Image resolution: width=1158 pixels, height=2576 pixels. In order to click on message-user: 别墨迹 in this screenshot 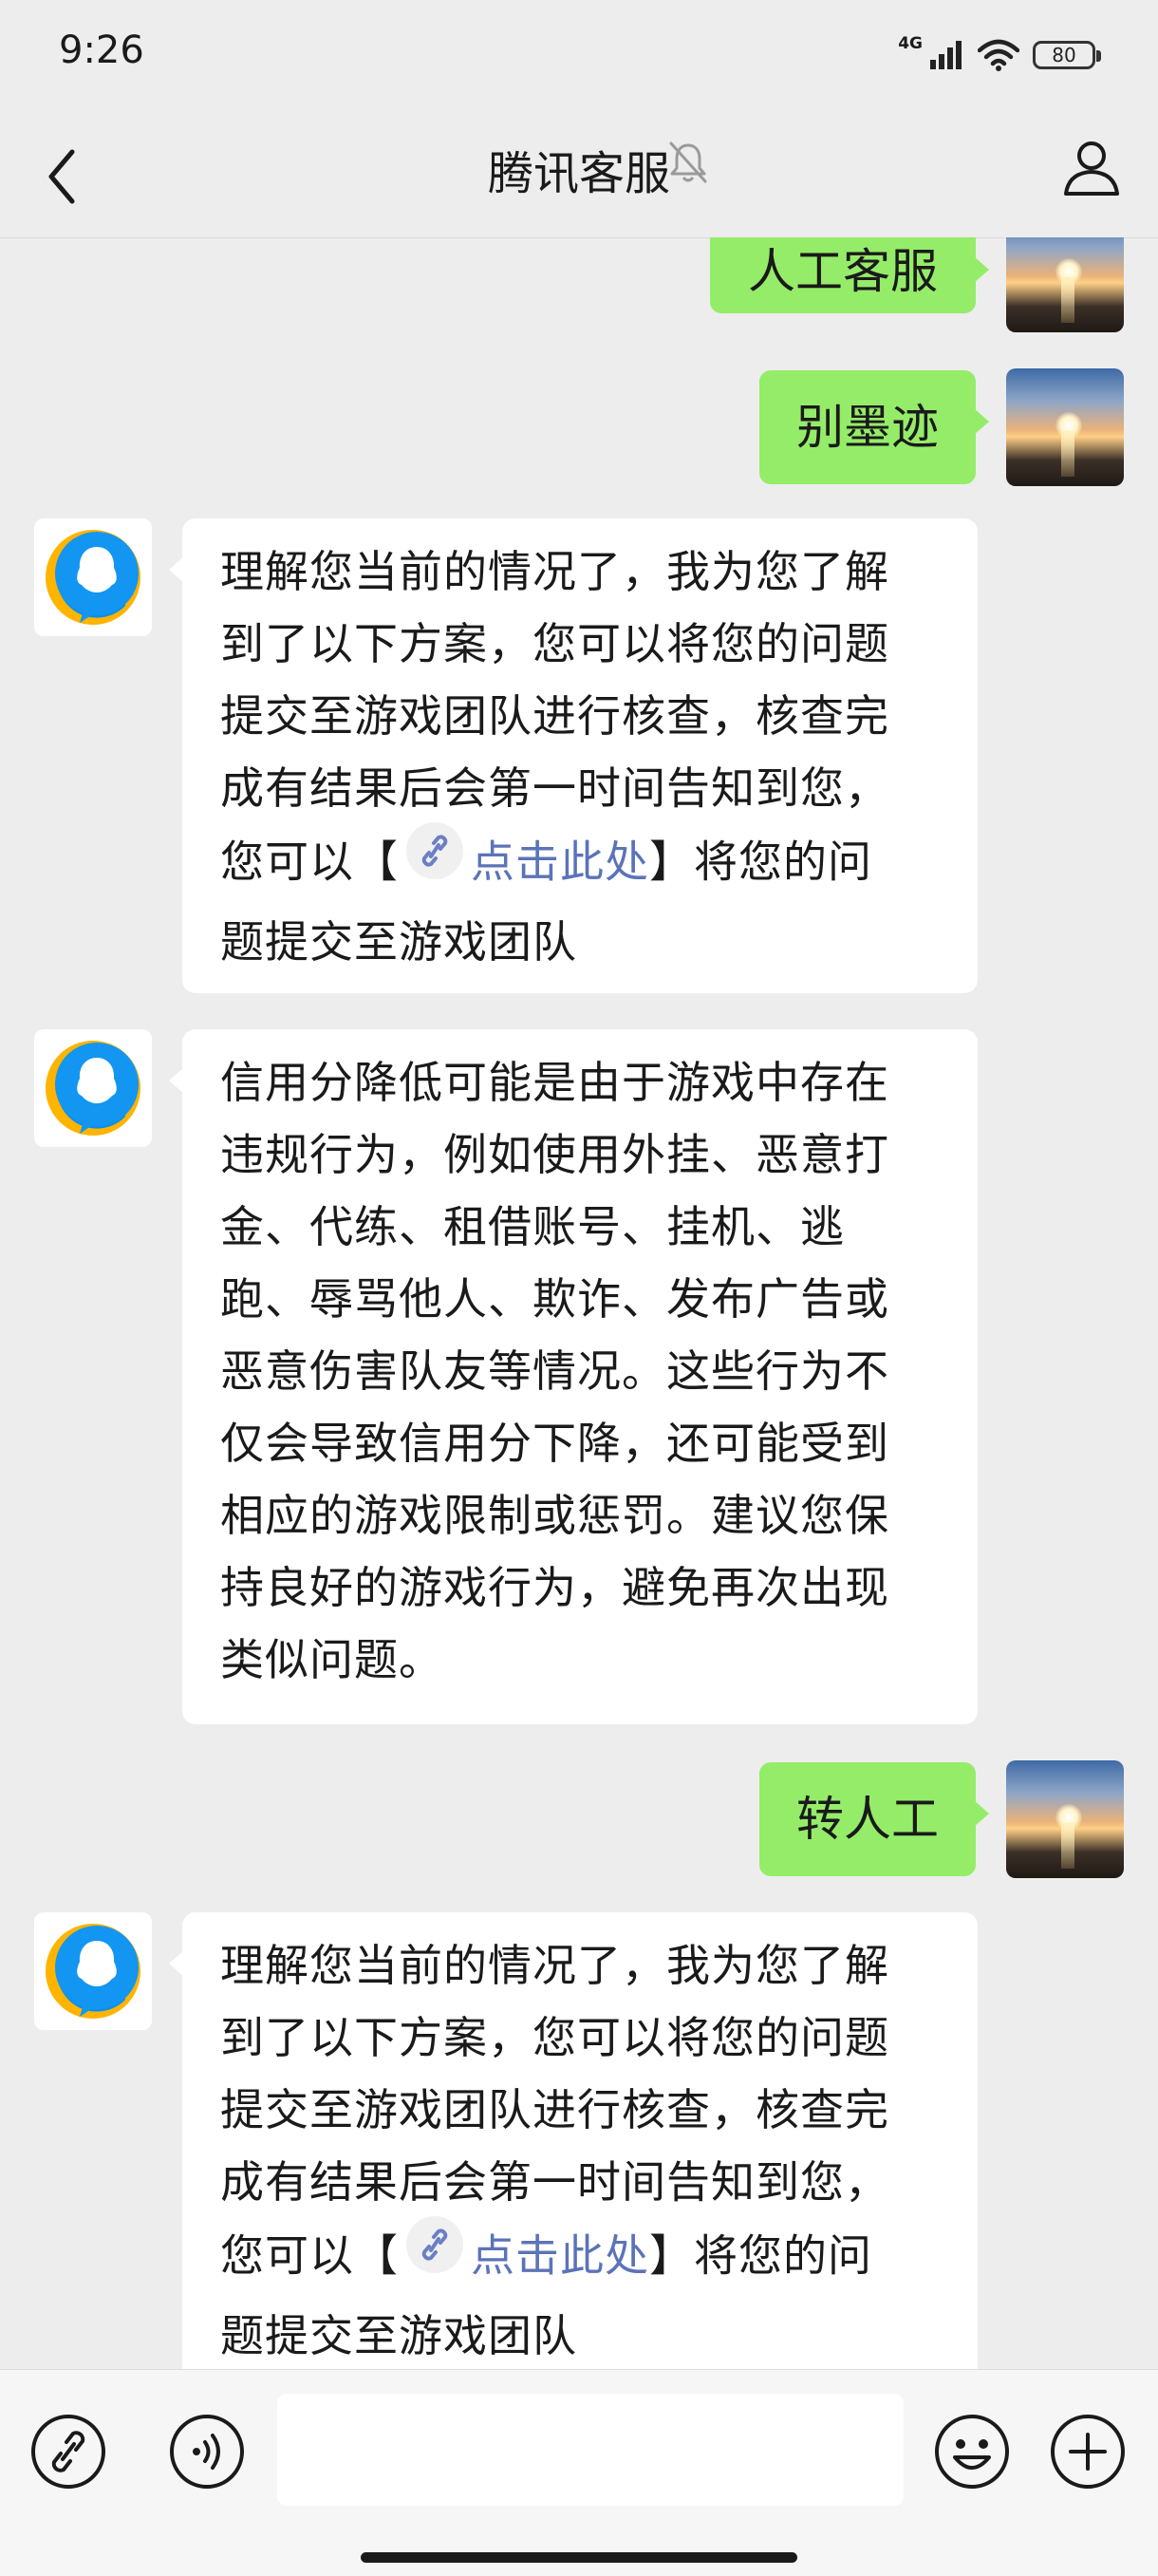, I will do `click(579, 427)`.